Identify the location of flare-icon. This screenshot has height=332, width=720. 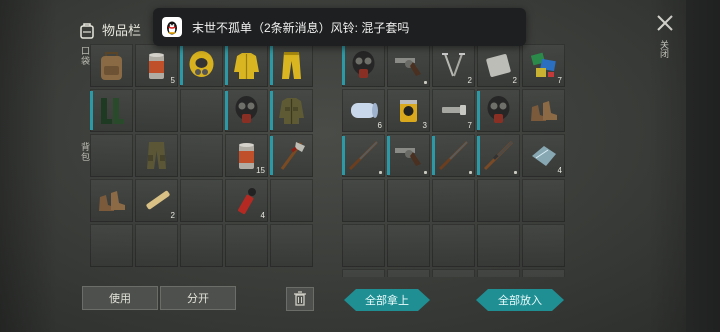
(247, 201).